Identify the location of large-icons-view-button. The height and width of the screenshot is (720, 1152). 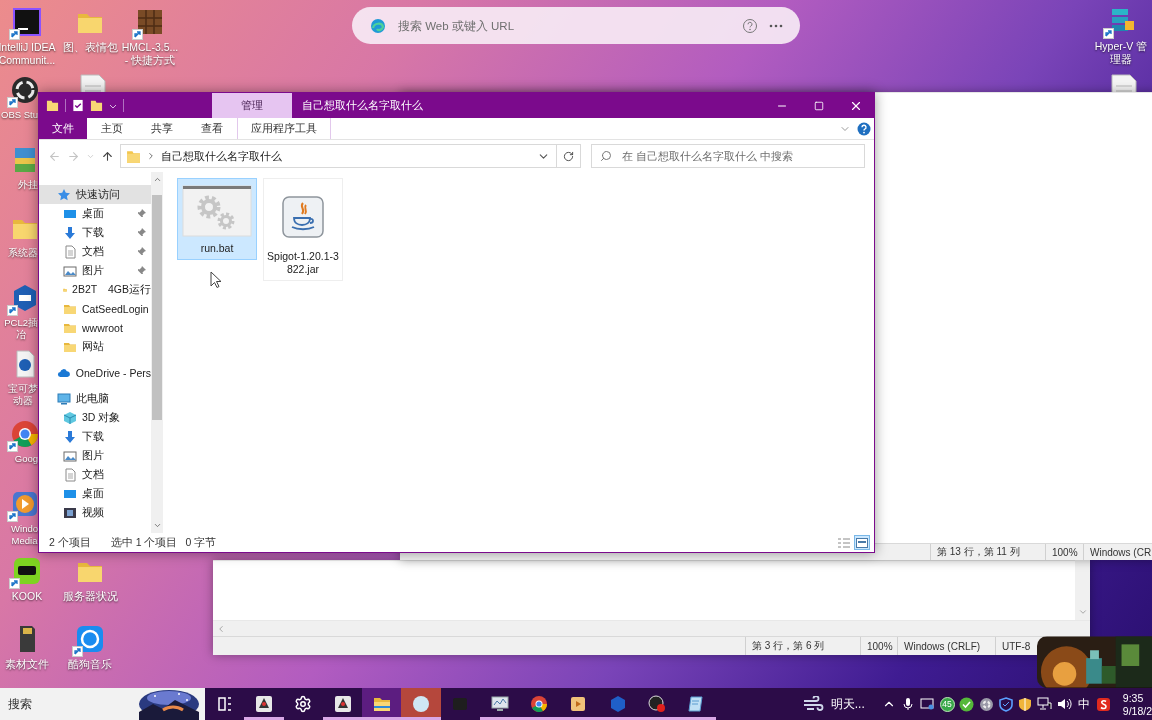
(862, 542).